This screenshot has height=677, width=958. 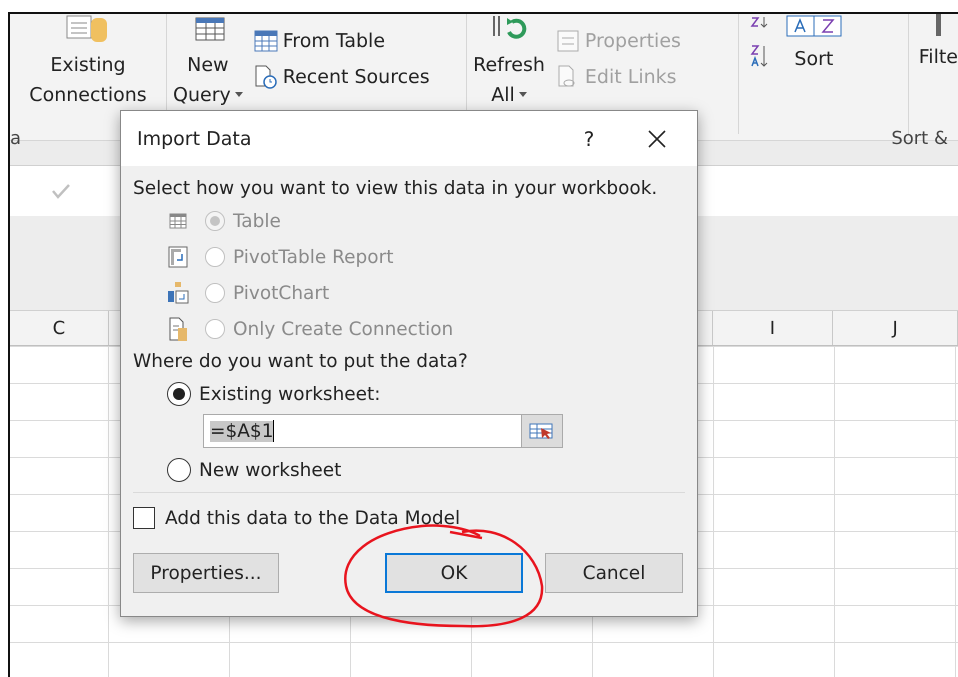 What do you see at coordinates (178, 329) in the screenshot?
I see `document-icon` at bounding box center [178, 329].